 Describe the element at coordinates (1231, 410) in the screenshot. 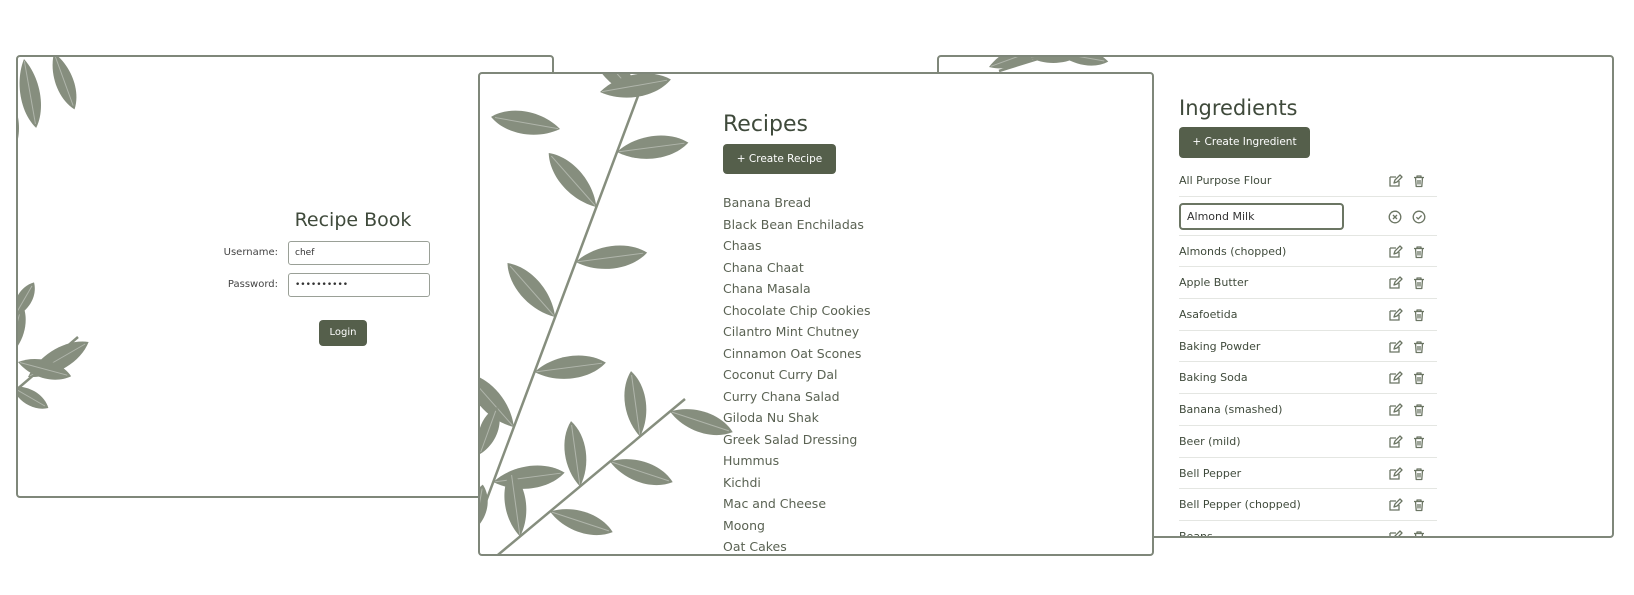

I see `ingredient-name: Banana (smashed)` at that location.